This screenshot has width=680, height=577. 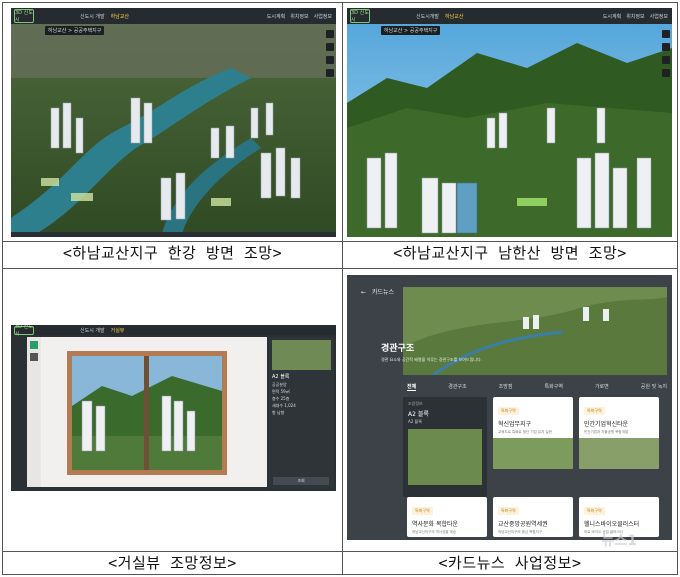 I want to click on panel-title: A2 블록, so click(x=281, y=377).